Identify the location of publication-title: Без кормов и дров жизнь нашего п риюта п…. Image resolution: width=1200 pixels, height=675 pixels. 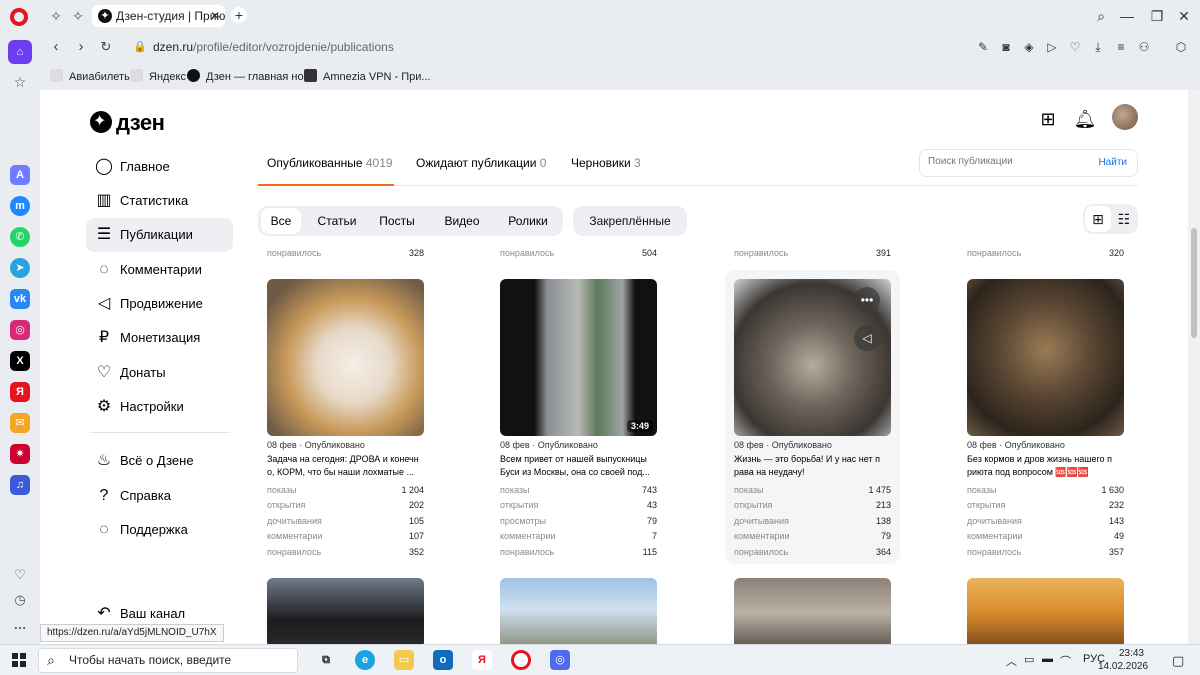
(1047, 465).